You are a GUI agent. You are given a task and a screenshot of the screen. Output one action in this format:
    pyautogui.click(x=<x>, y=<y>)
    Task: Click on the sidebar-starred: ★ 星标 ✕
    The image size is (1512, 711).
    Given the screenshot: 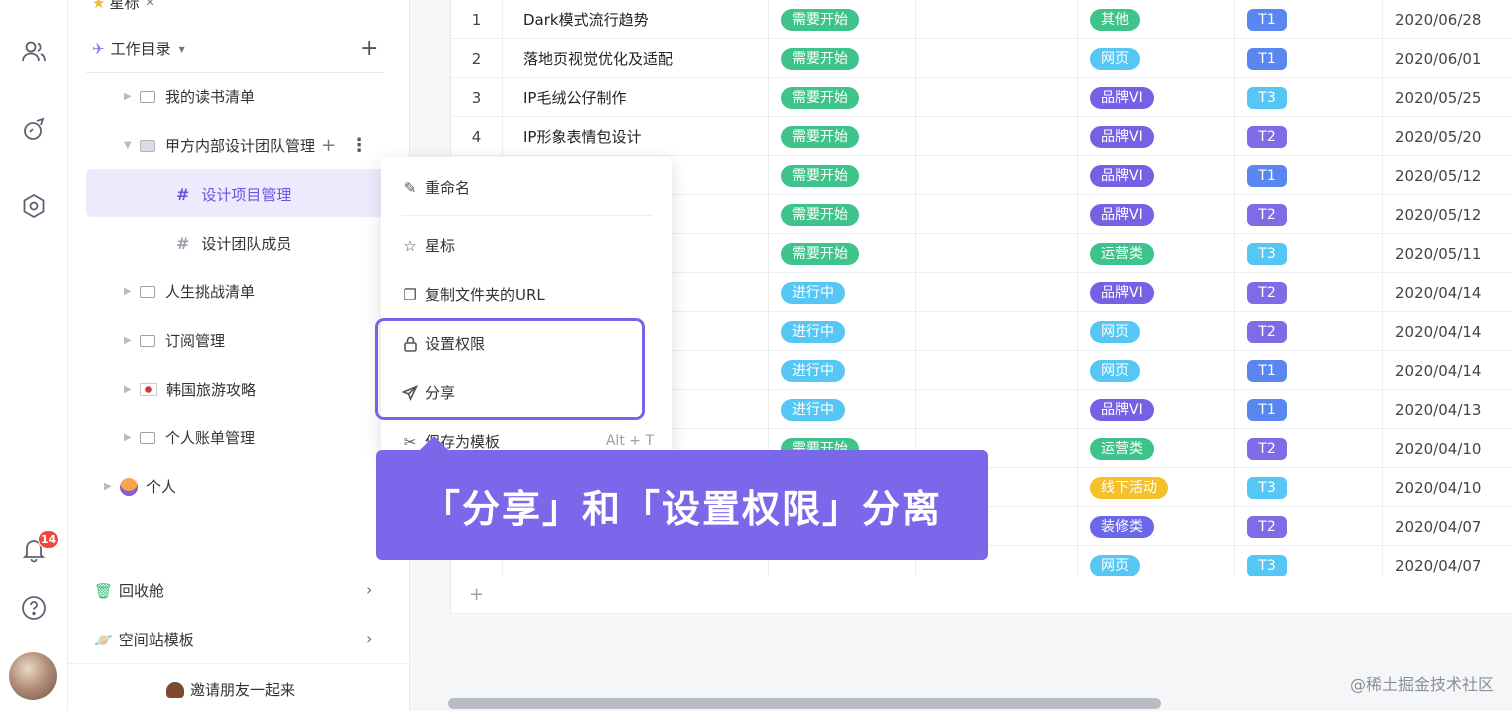 What is the action you would take?
    pyautogui.click(x=123, y=6)
    